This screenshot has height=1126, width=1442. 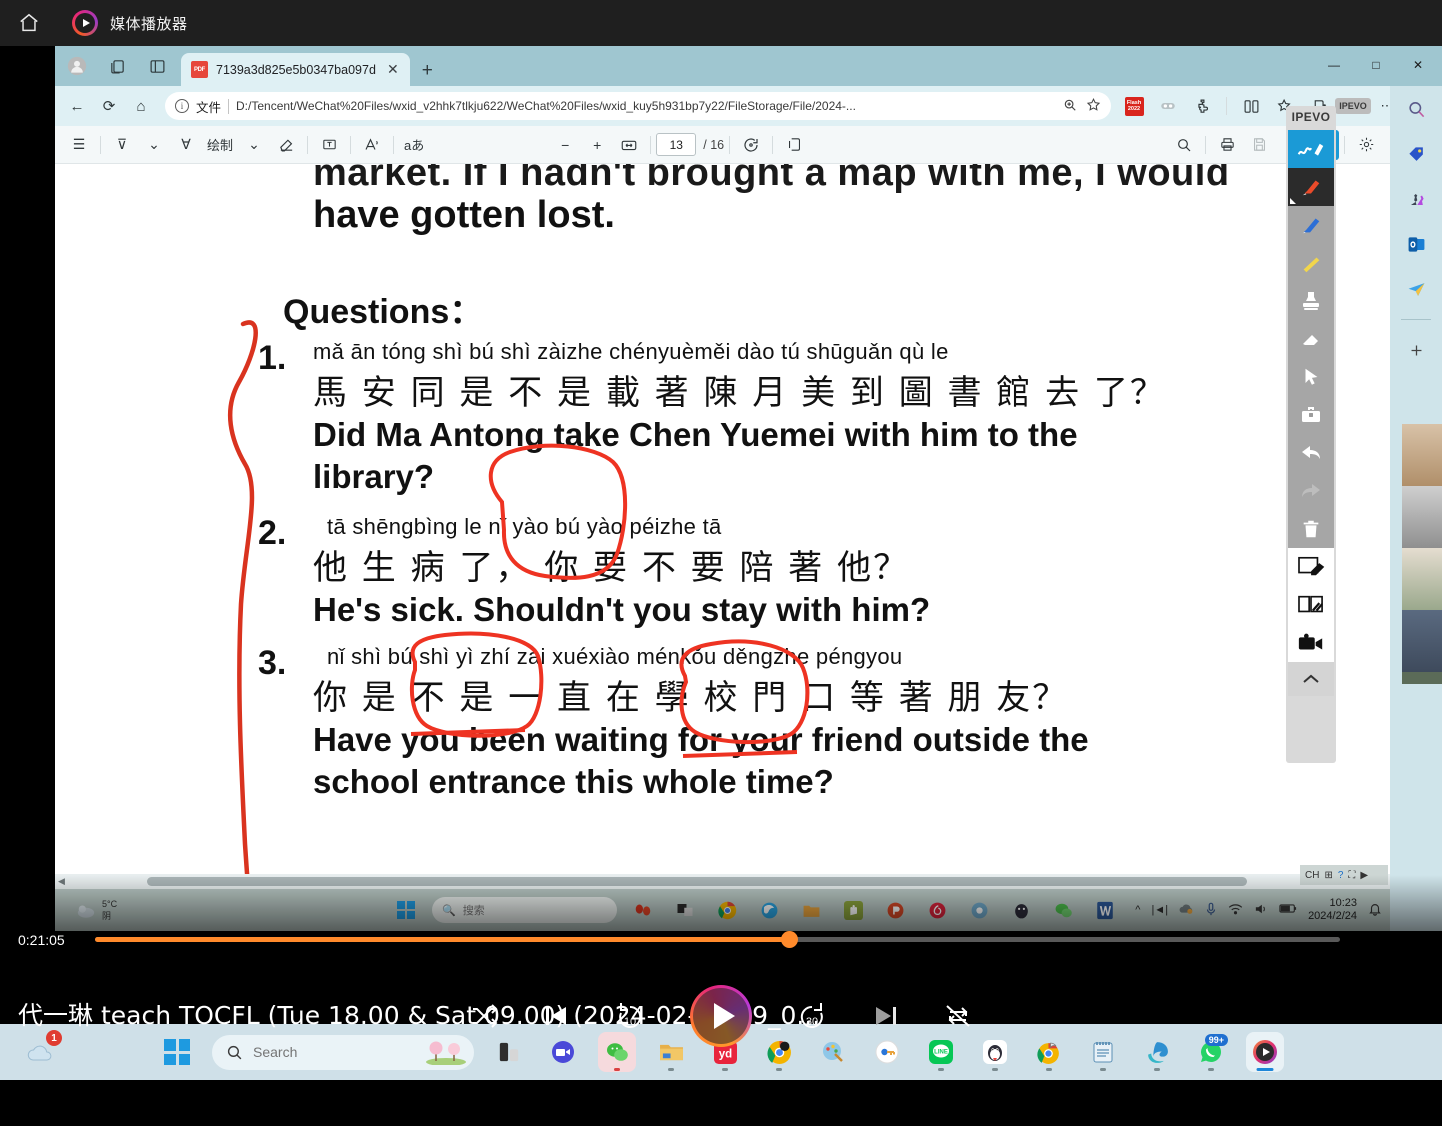 I want to click on reload-icon: ⟳, so click(x=109, y=106).